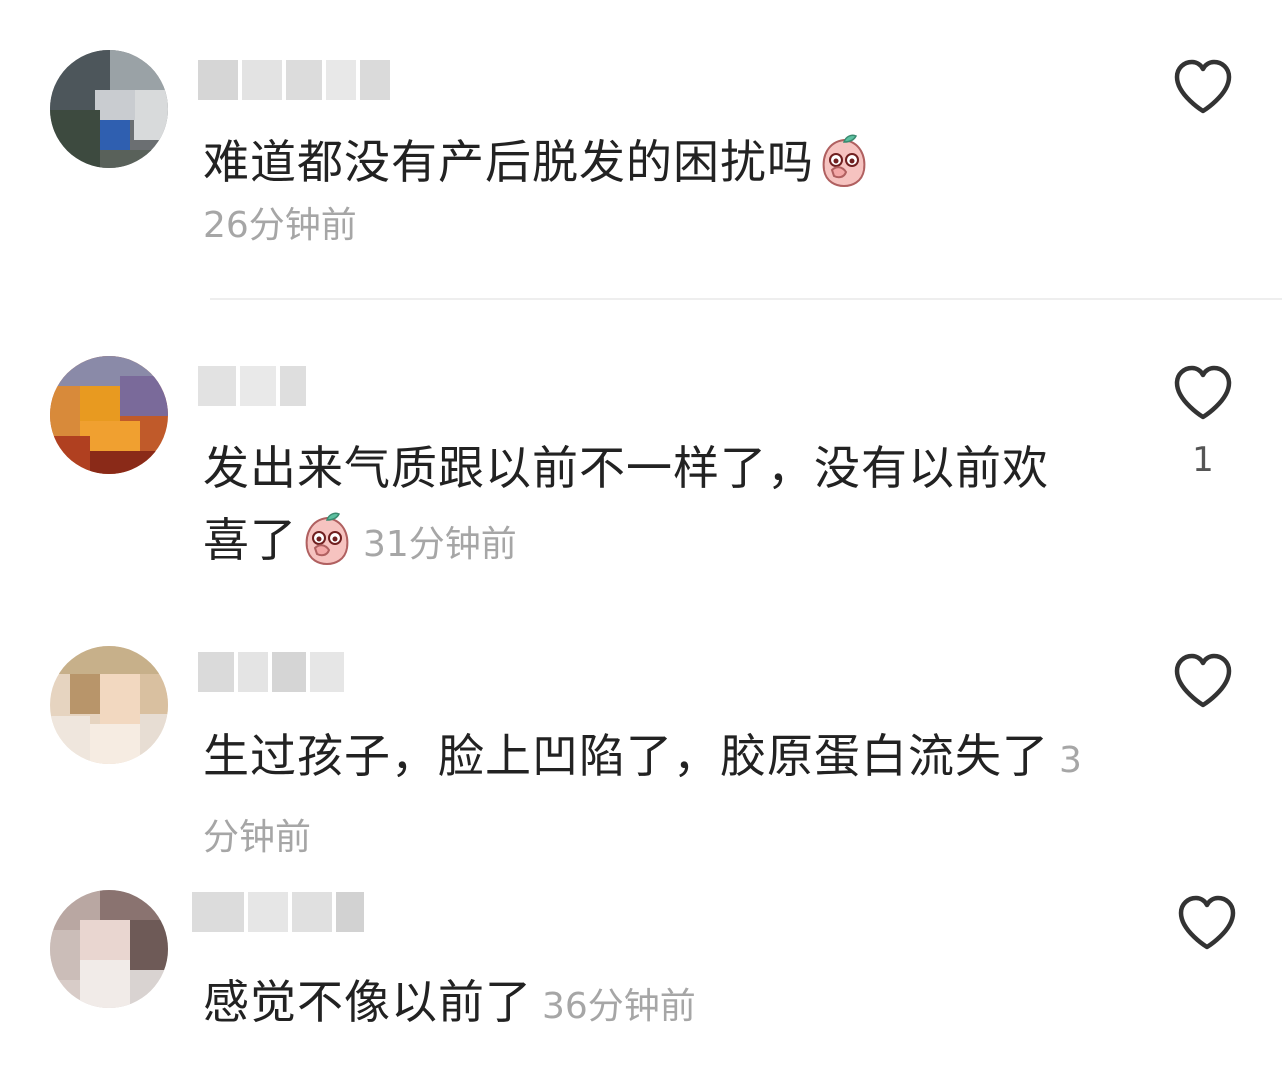 This screenshot has height=1074, width=1282. What do you see at coordinates (508, 162) in the screenshot?
I see `comment-text-content: 难道都没有产后脱发的困扰吗` at bounding box center [508, 162].